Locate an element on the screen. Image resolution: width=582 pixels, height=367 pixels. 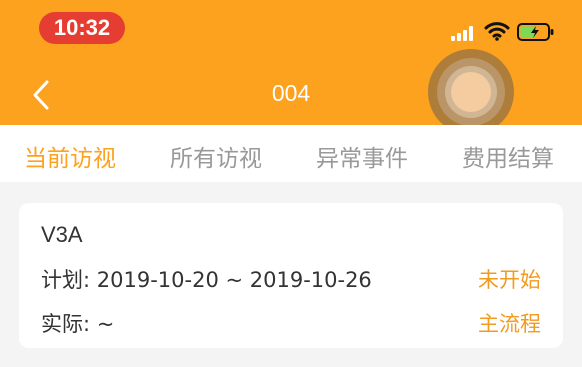
tab-all-visits: 所有访视 is located at coordinates (216, 156).